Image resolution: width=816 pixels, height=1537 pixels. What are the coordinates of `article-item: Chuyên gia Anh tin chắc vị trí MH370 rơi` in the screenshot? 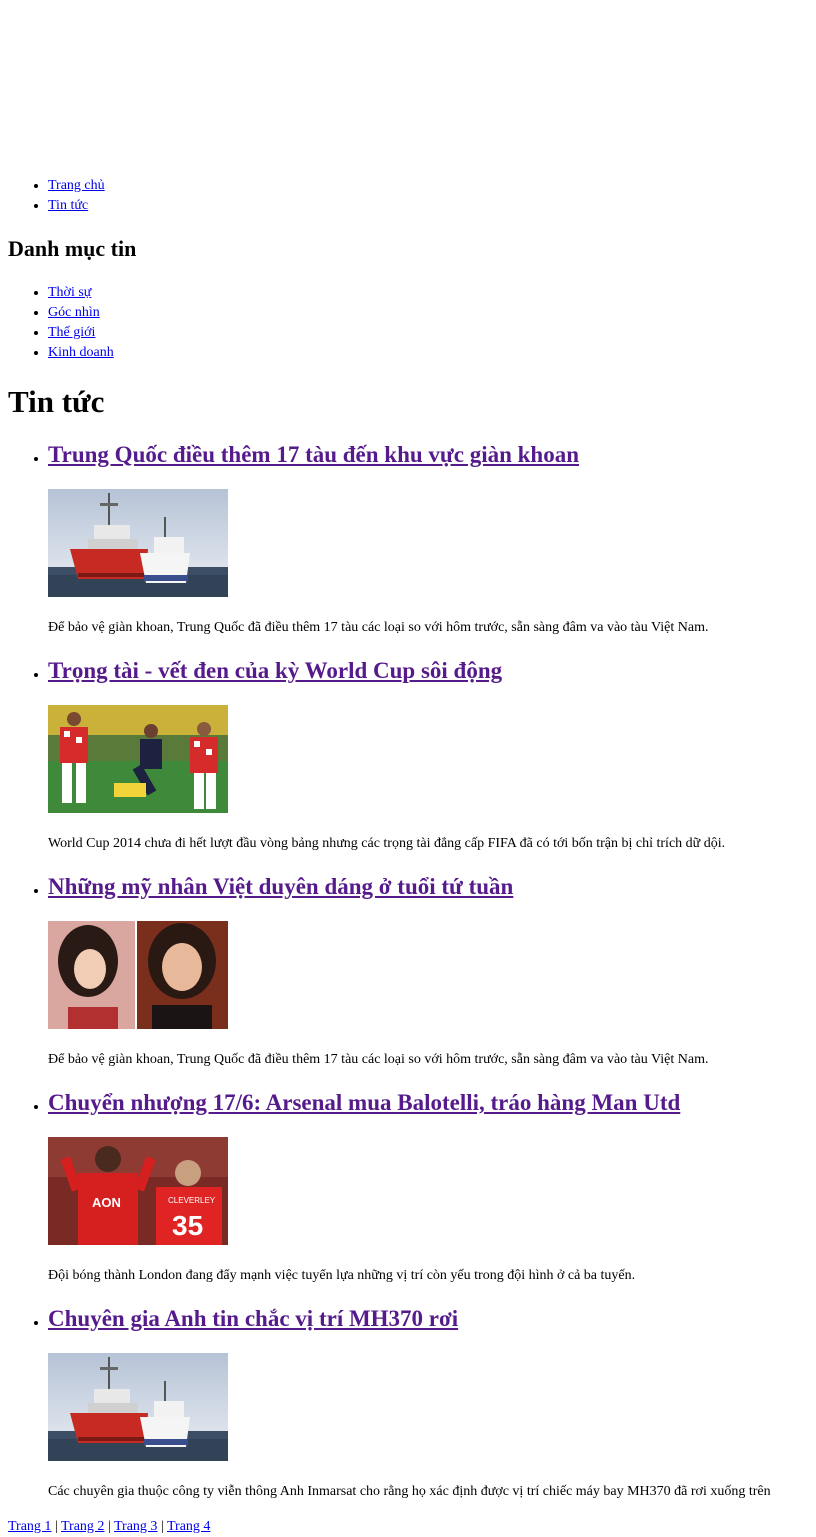 It's located at (432, 1411).